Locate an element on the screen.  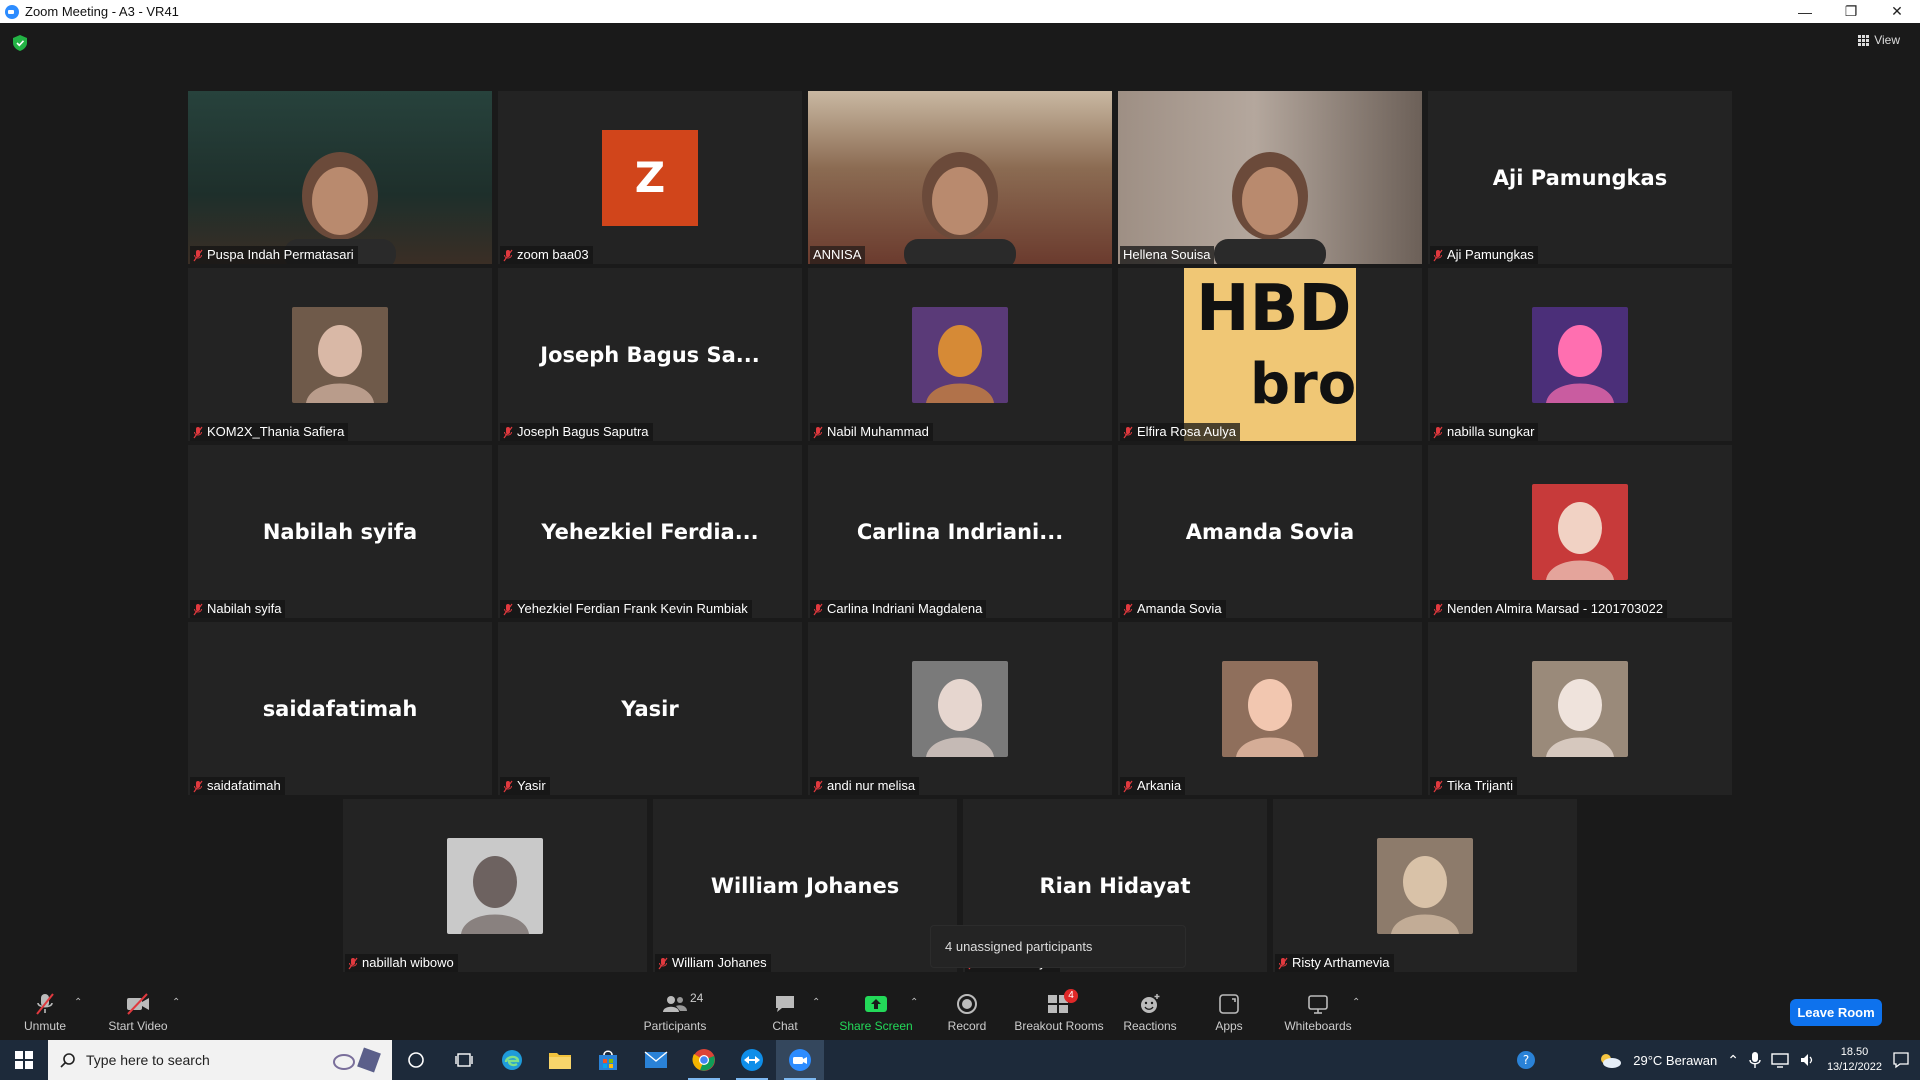
participant-tile: Arkania is located at coordinates (1270, 708).